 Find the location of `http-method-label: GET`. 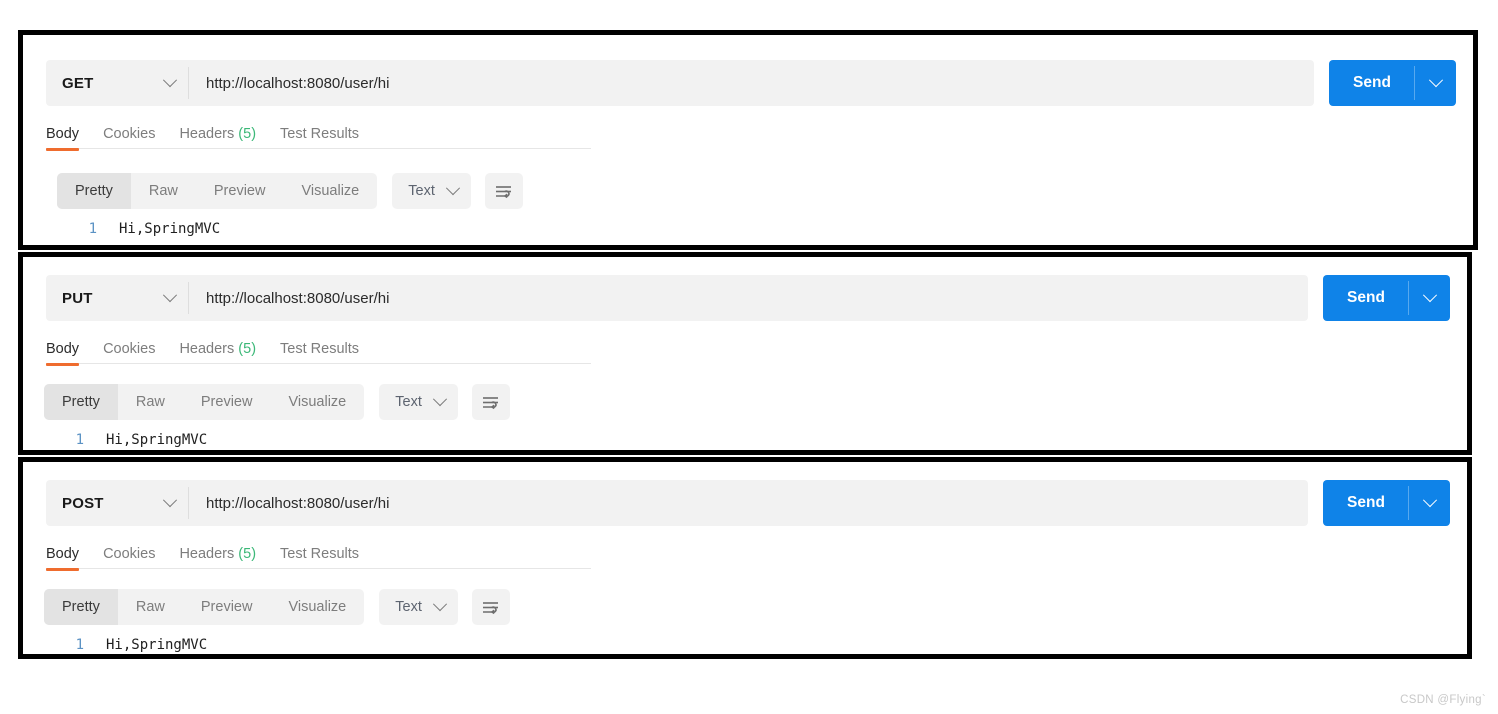

http-method-label: GET is located at coordinates (78, 83).